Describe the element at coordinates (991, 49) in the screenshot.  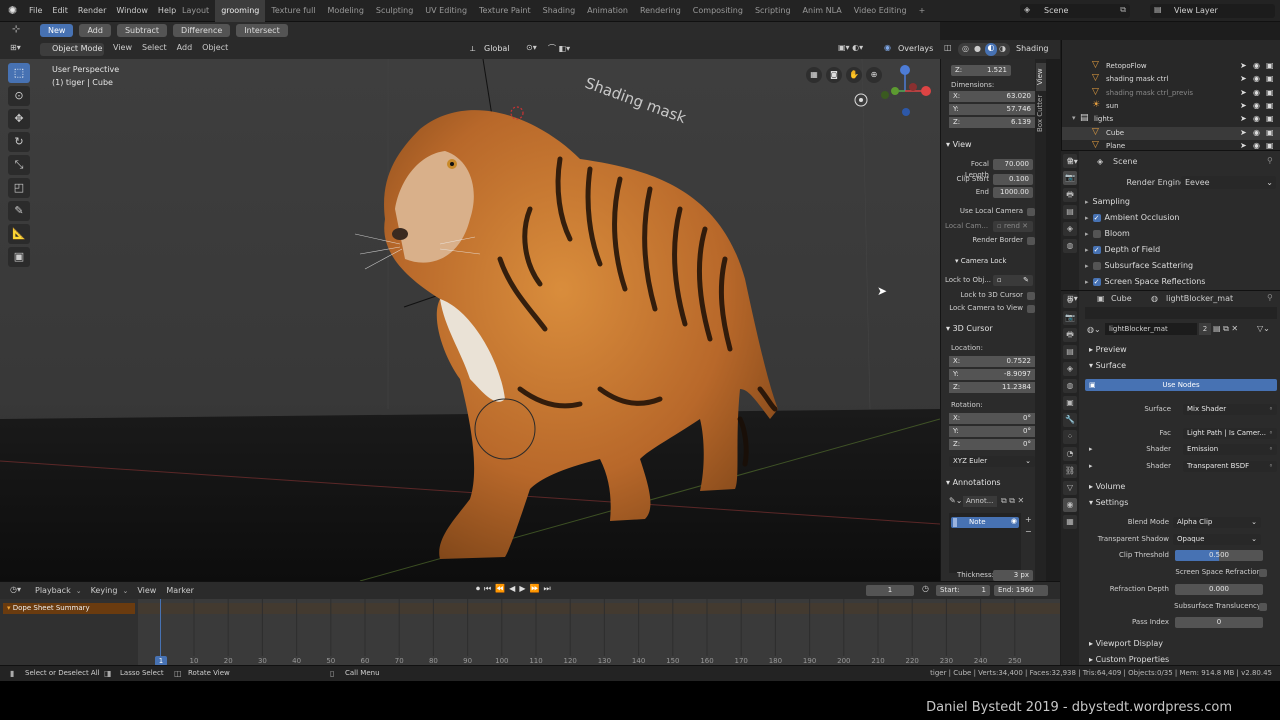
I see `material-preview-icon: ◐` at that location.